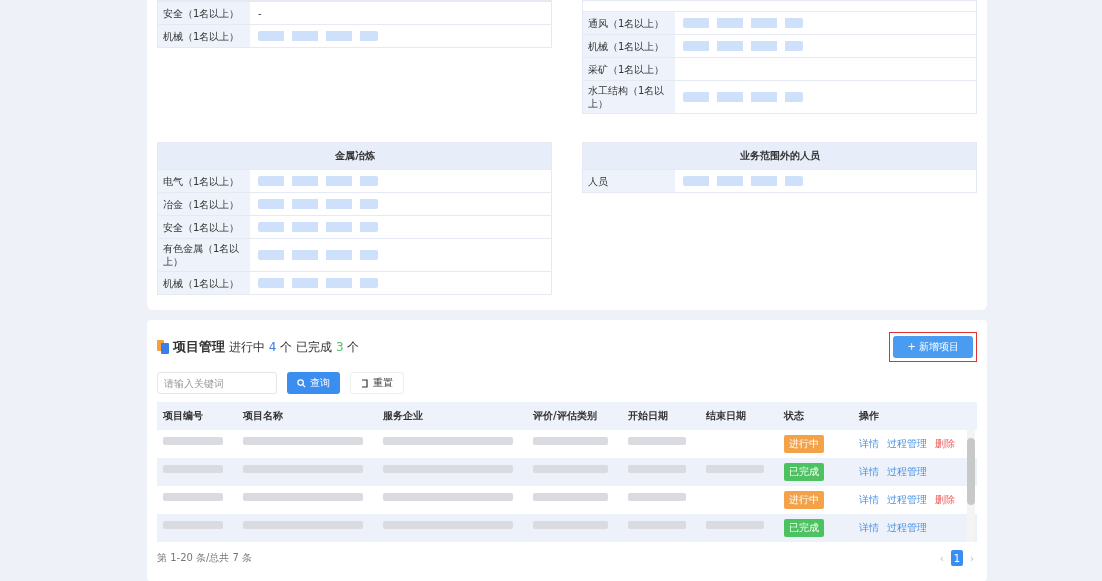  Describe the element at coordinates (217, 383) in the screenshot. I see `search-field: 请输入关键词` at that location.